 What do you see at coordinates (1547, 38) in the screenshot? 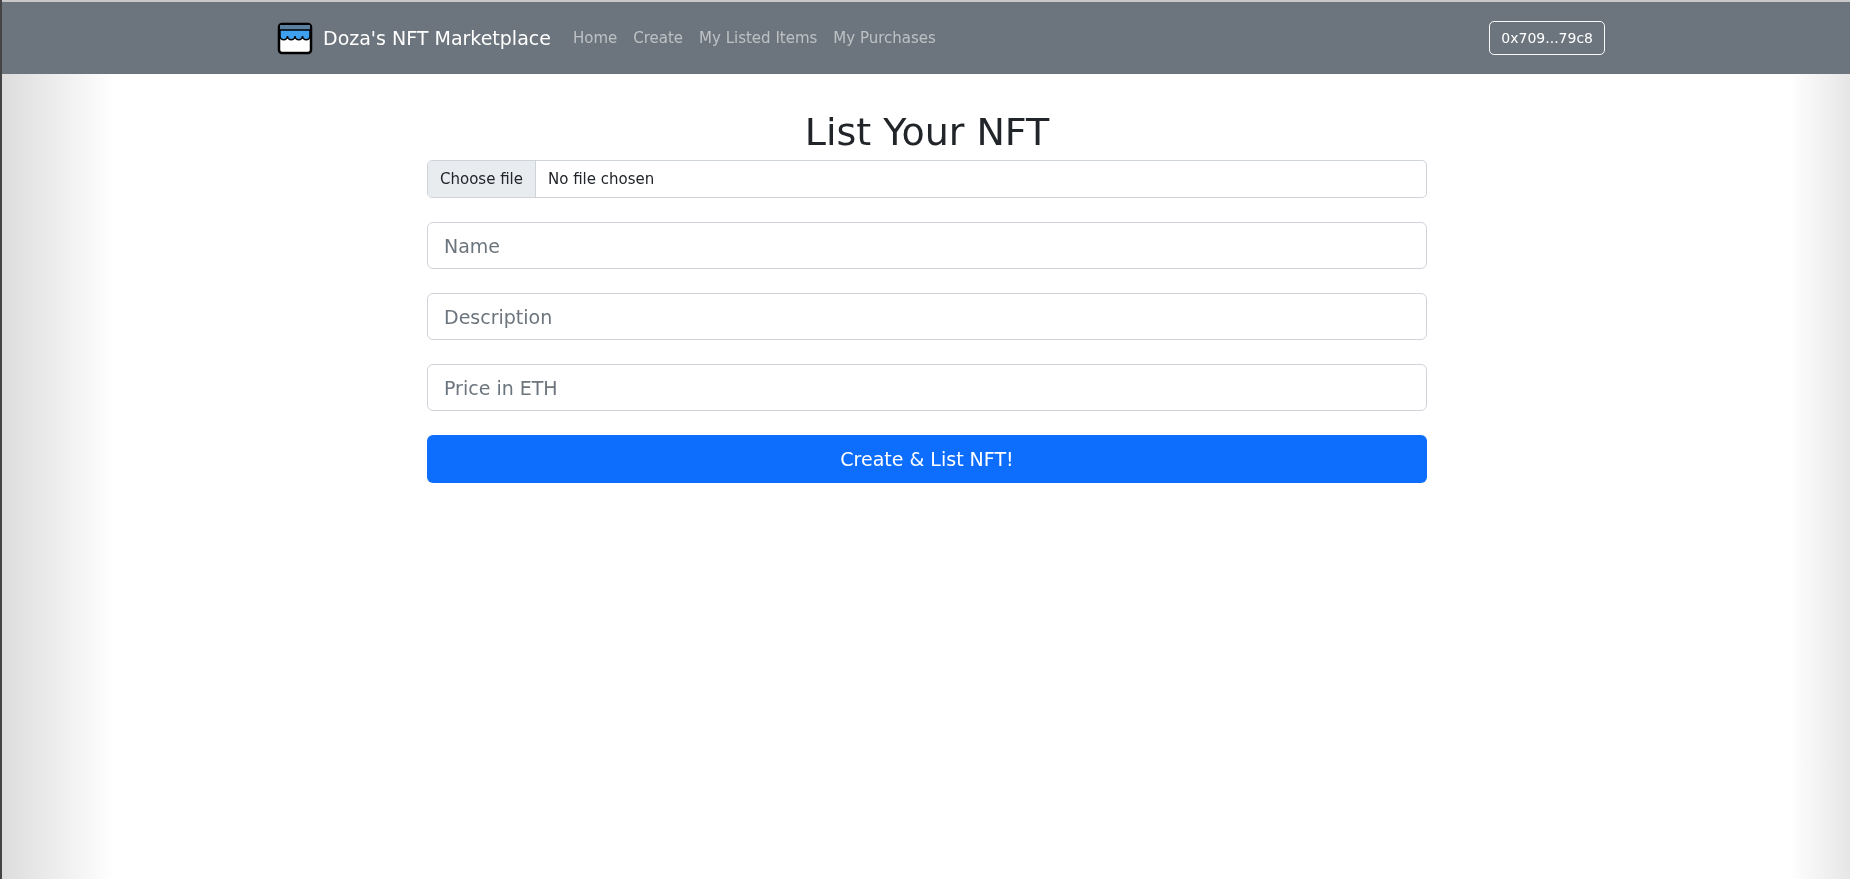
I see `account-button: 0x709...79c8` at bounding box center [1547, 38].